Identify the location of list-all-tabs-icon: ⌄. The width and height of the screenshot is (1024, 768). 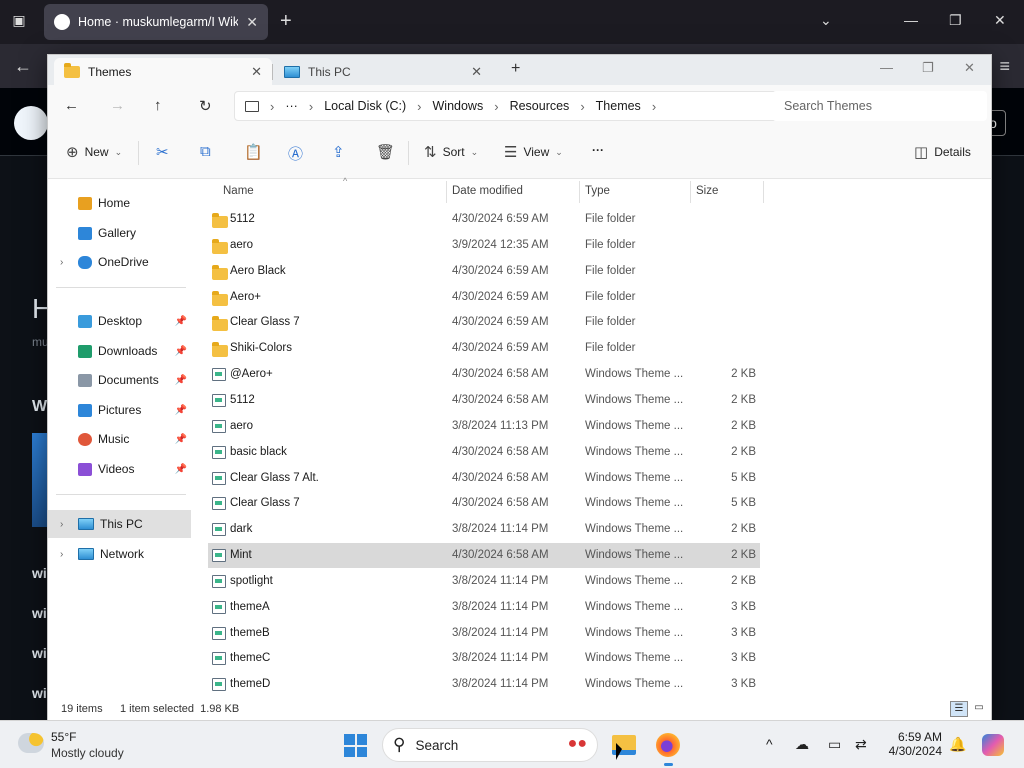
(826, 20).